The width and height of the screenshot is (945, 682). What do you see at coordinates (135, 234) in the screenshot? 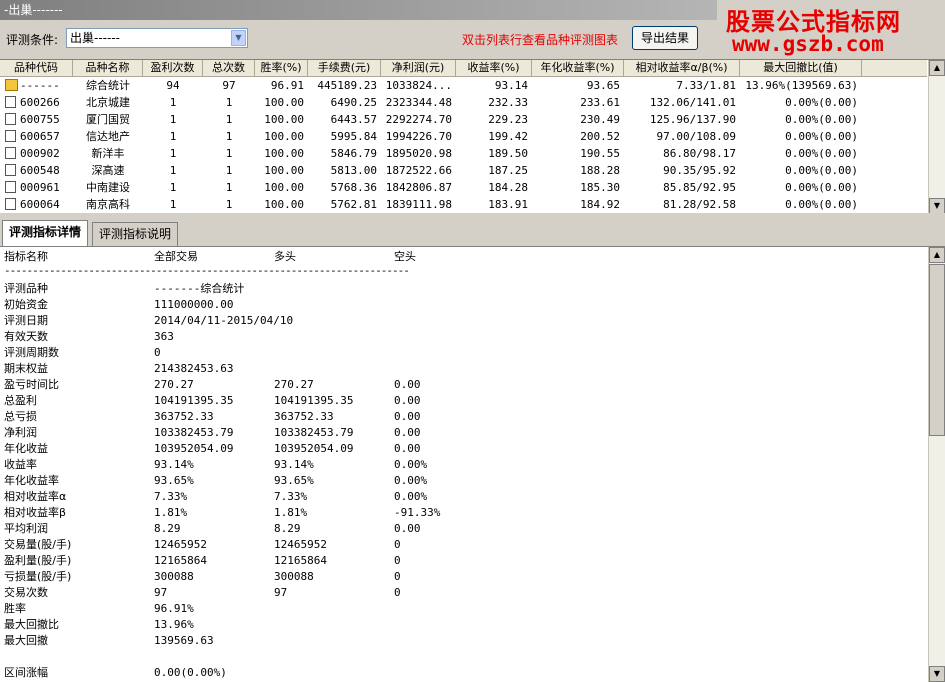
I see `tab-explanation: 评测指标说明` at bounding box center [135, 234].